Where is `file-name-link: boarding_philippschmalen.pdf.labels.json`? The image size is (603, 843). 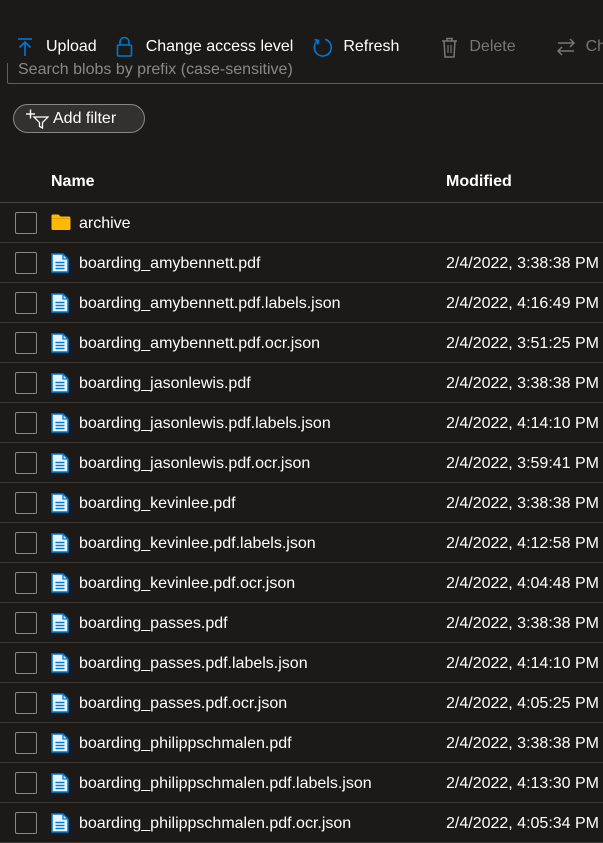 file-name-link: boarding_philippschmalen.pdf.labels.json is located at coordinates (225, 784).